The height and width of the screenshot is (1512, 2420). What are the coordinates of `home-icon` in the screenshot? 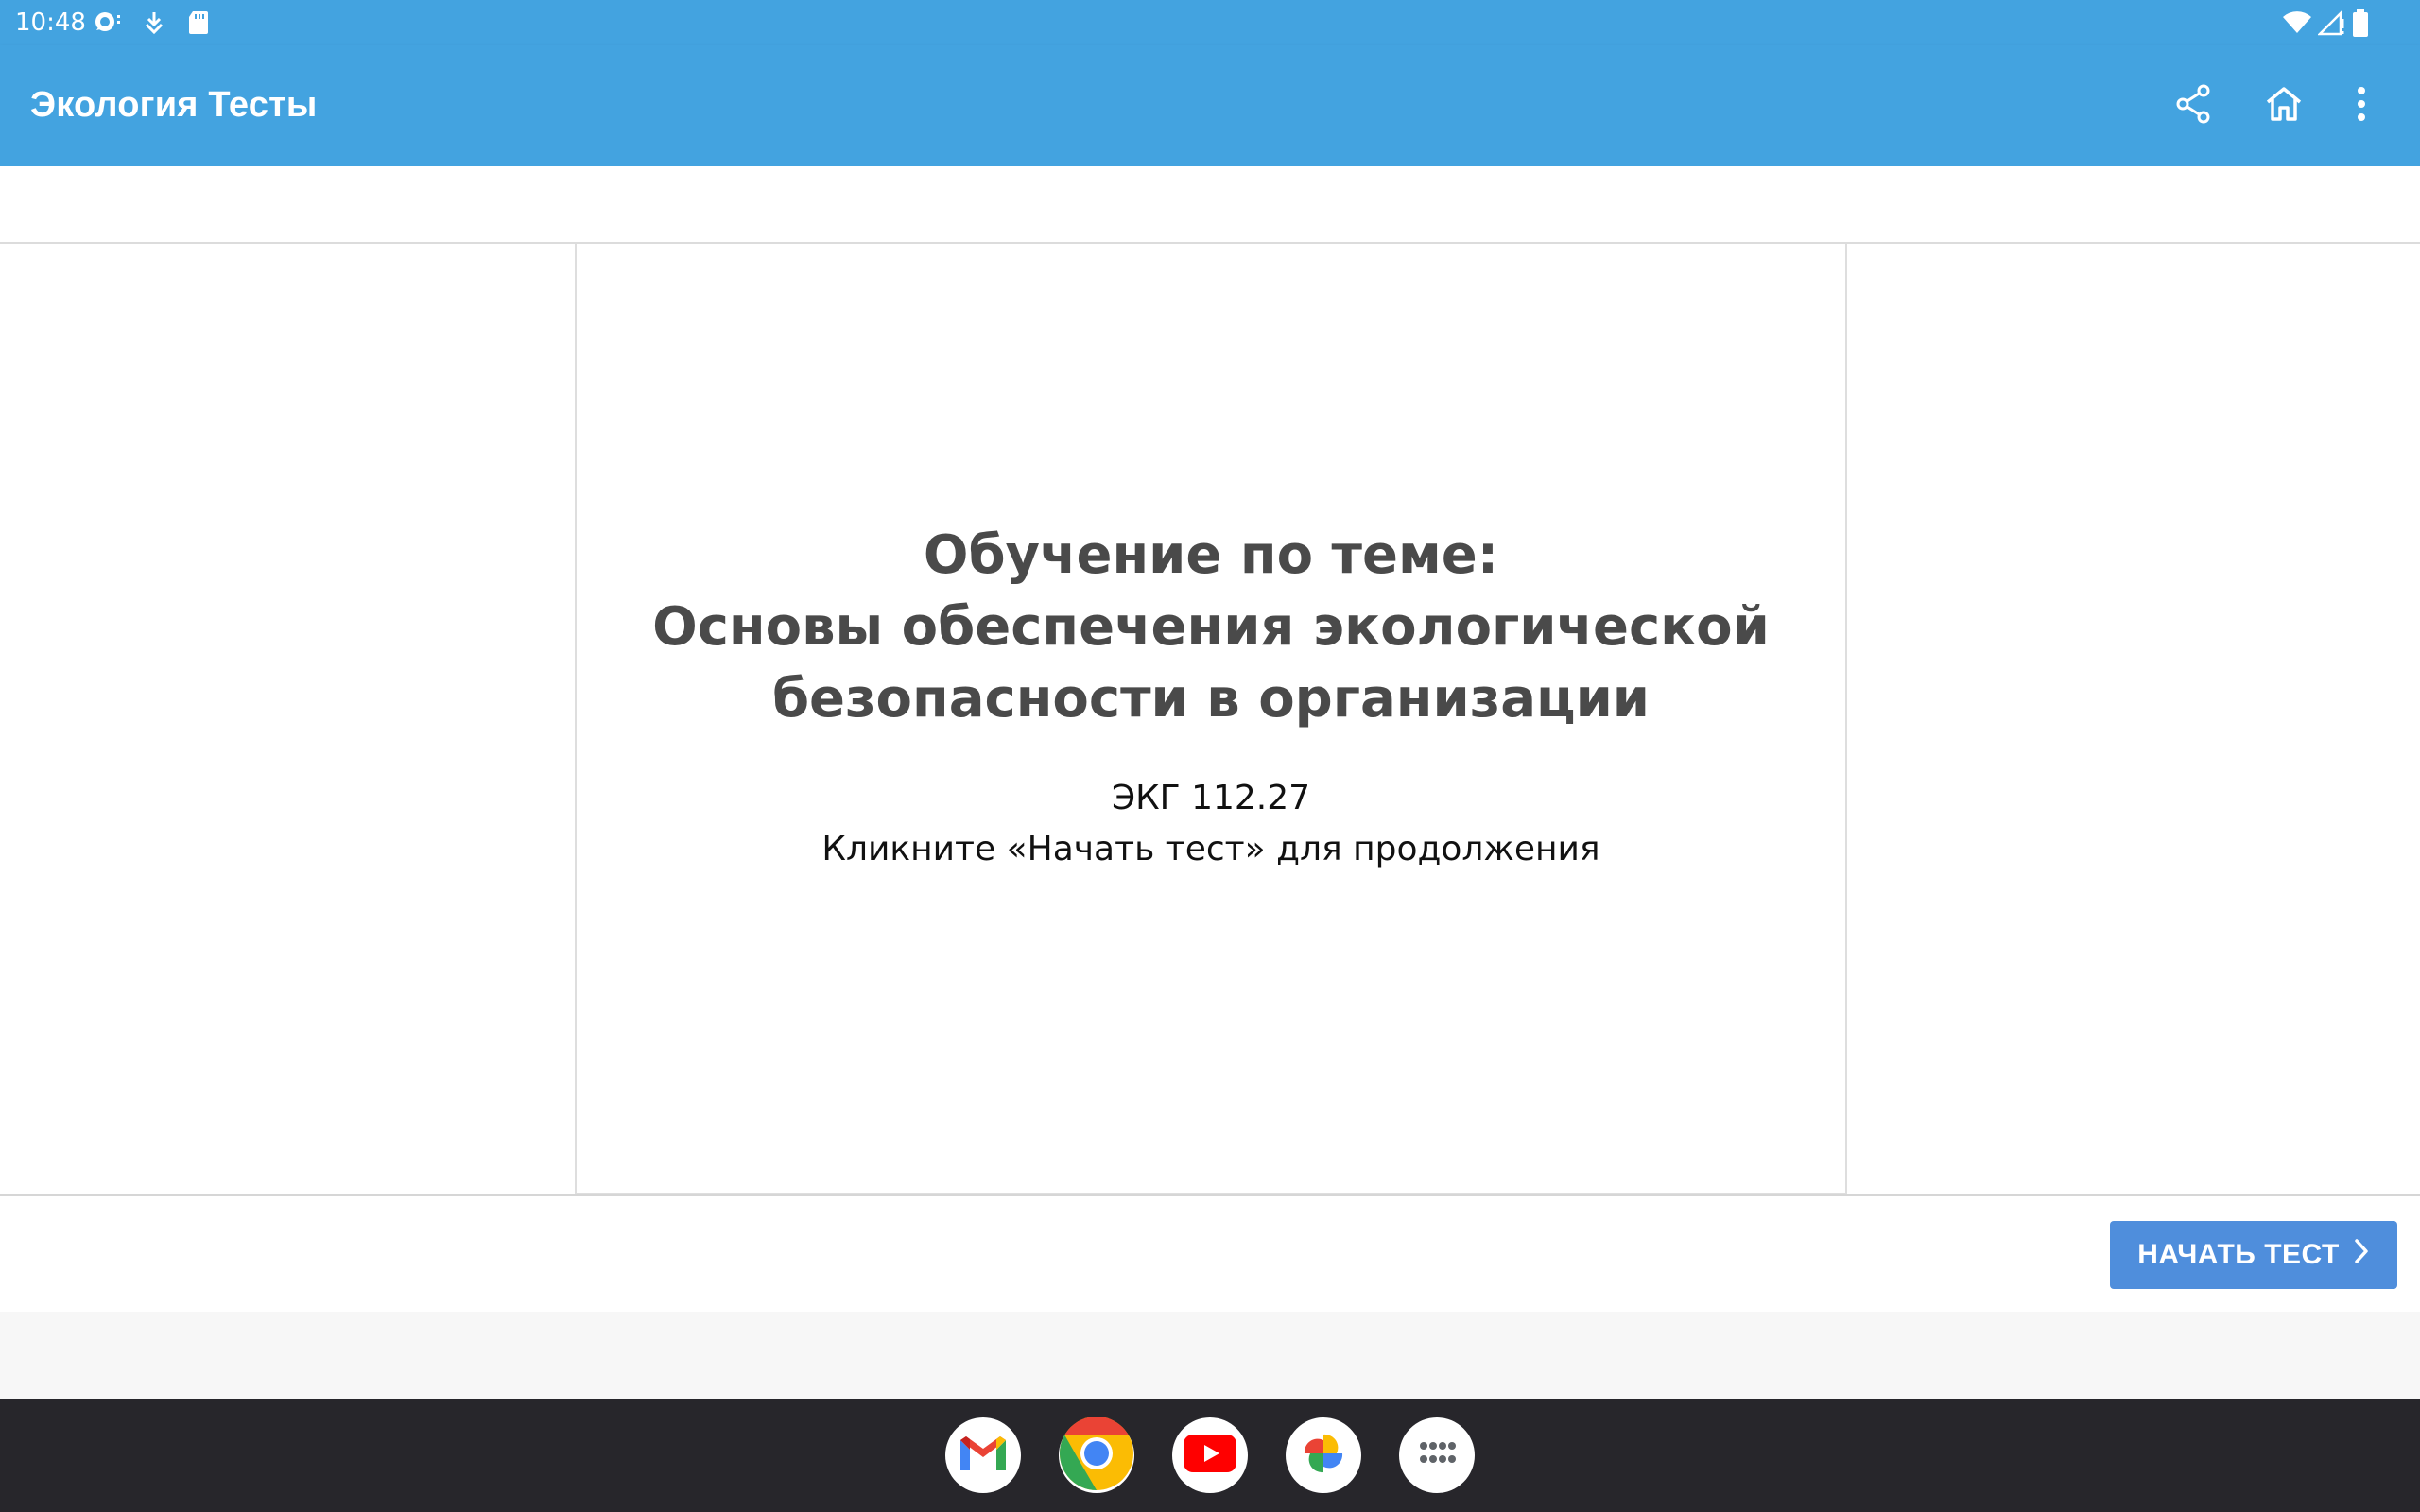 It's located at (2284, 106).